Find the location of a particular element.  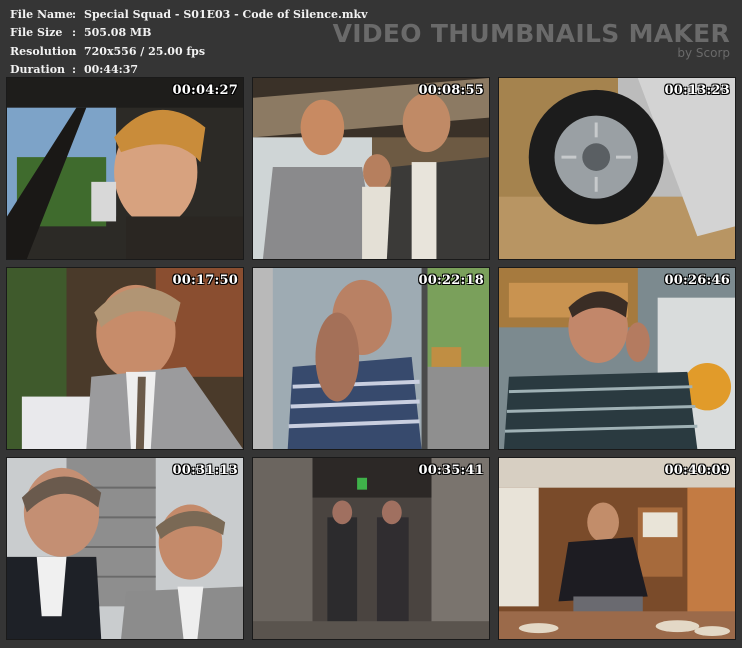

thumbnail-8-image is located at coordinates (371, 548).